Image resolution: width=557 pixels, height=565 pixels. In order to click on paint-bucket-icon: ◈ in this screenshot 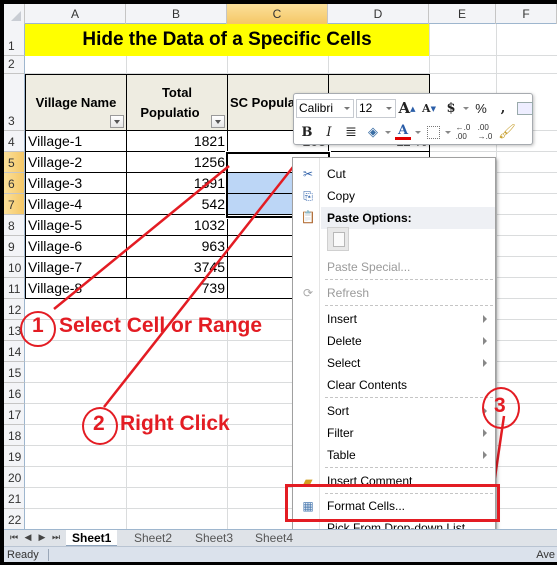, I will do `click(373, 132)`.